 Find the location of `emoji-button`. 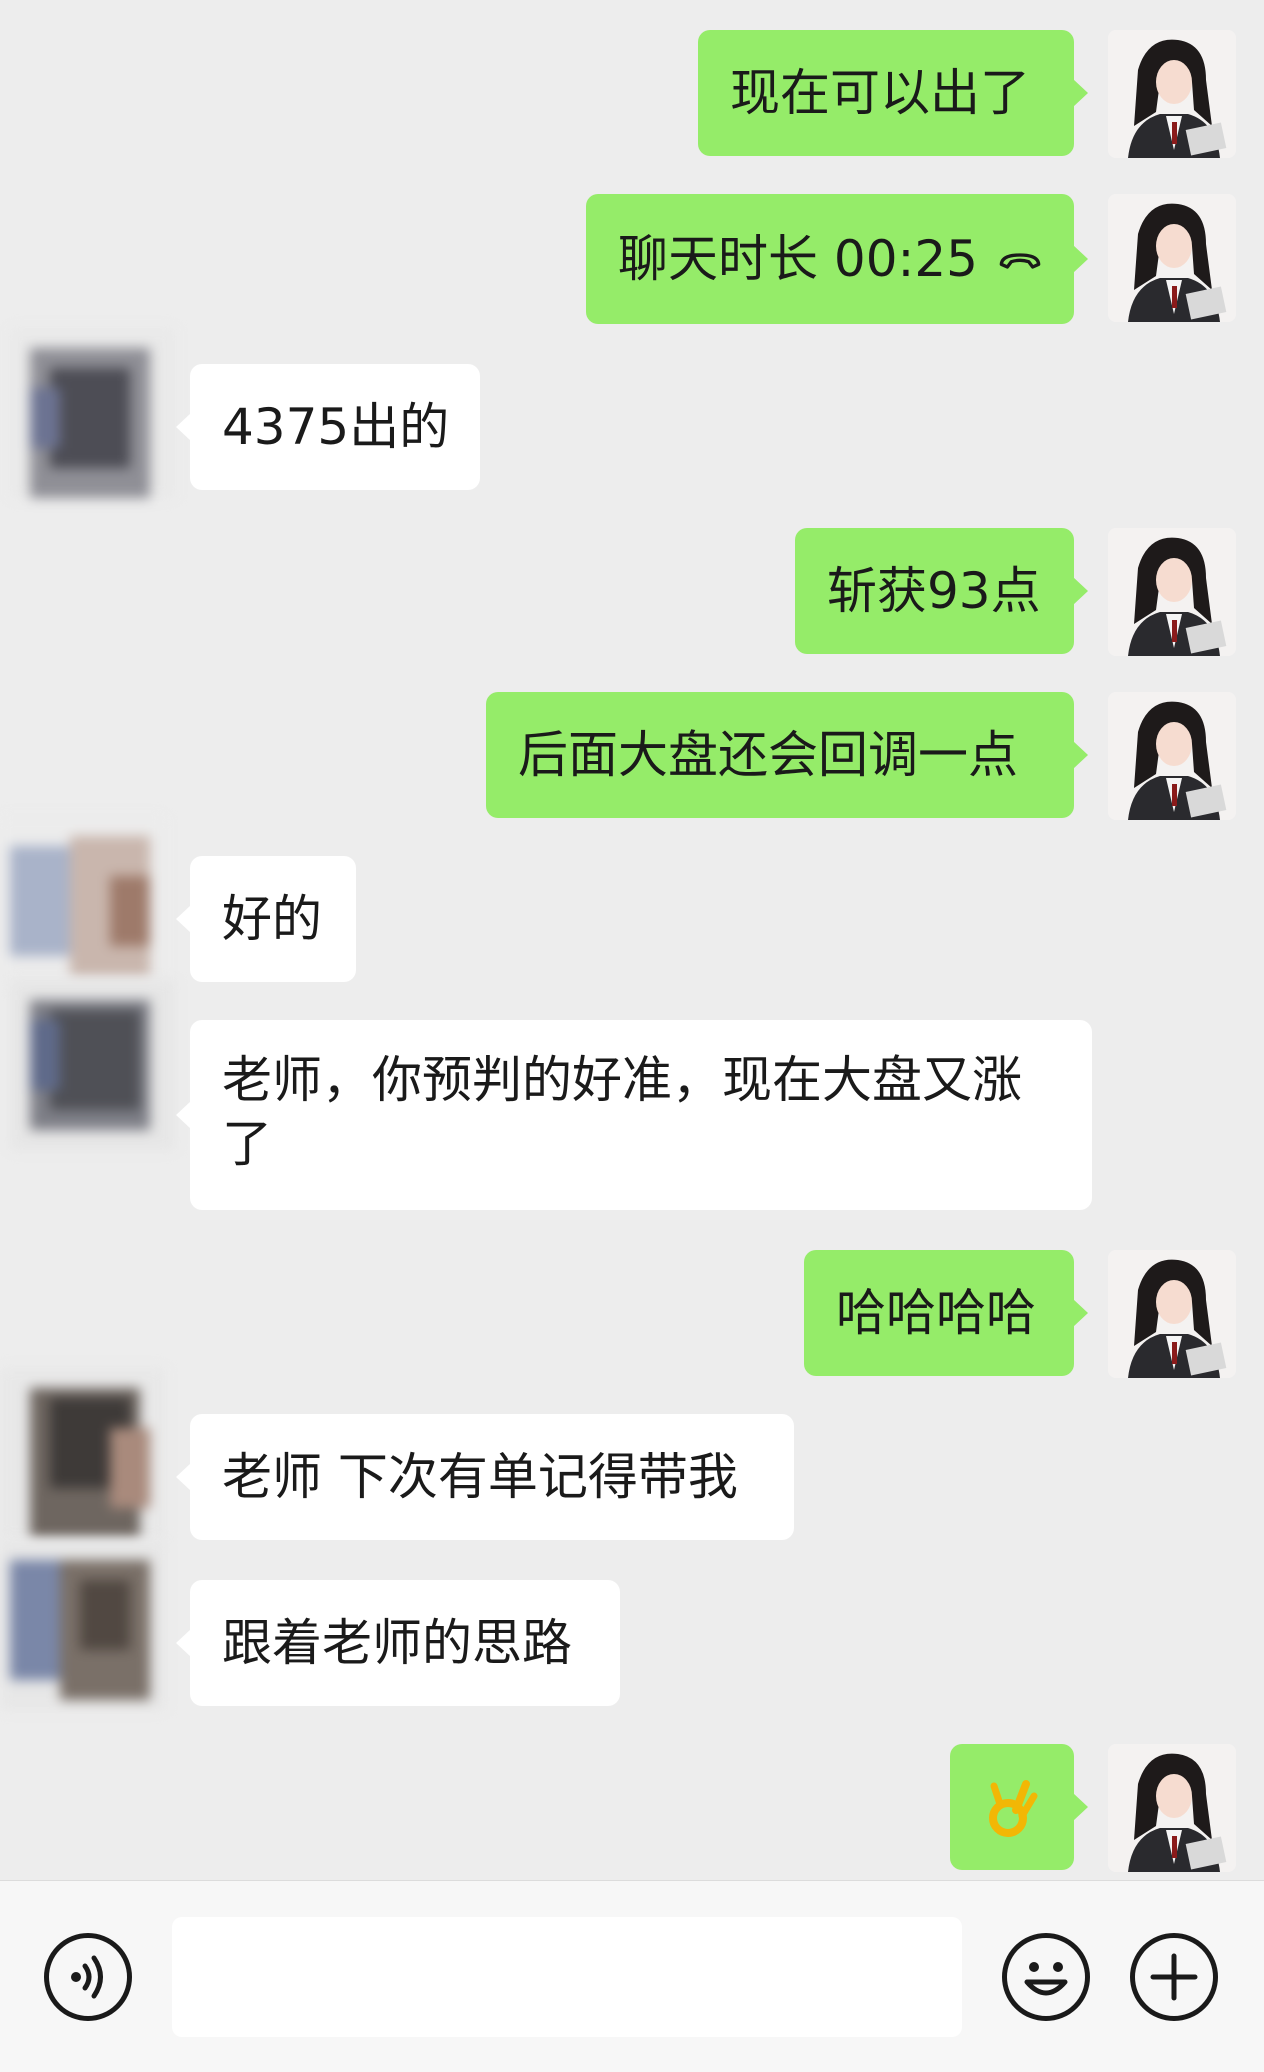

emoji-button is located at coordinates (1046, 1977).